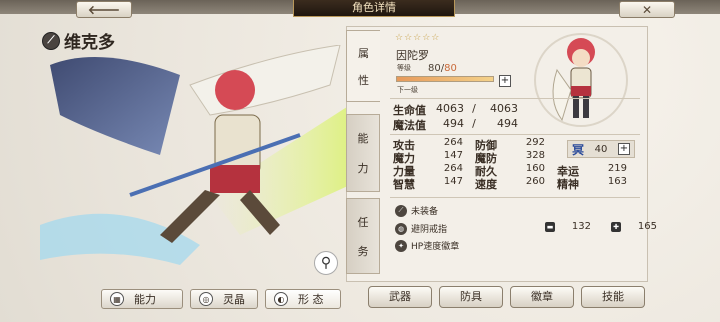 Image resolution: width=720 pixels, height=322 pixels. Describe the element at coordinates (601, 226) in the screenshot. I see `ring-stats: ▬ 132 ✚ 165` at that location.